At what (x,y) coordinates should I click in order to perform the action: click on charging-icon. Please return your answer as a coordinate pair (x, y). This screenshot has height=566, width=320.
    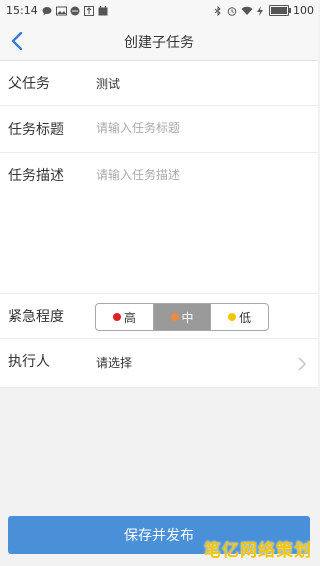
    Looking at the image, I should click on (260, 10).